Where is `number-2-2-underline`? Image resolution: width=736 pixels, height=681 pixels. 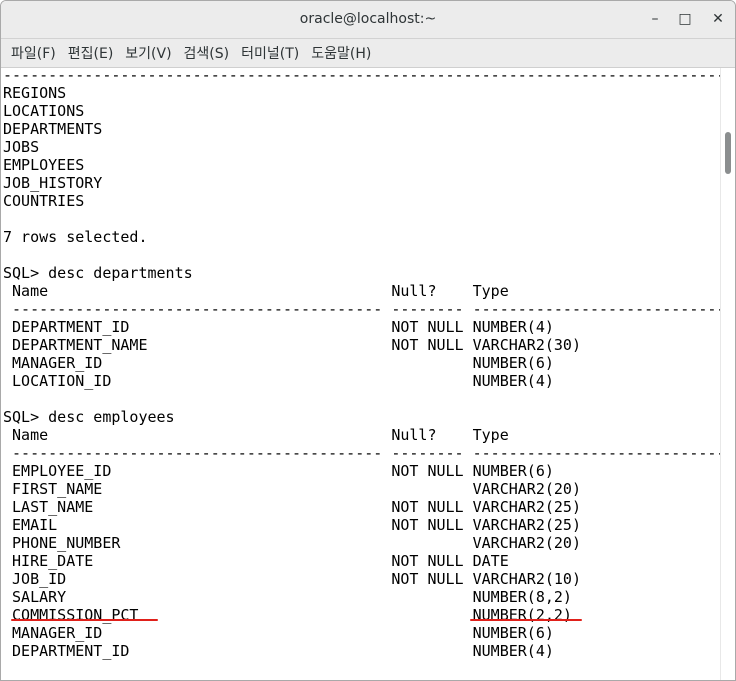 number-2-2-underline is located at coordinates (526, 620).